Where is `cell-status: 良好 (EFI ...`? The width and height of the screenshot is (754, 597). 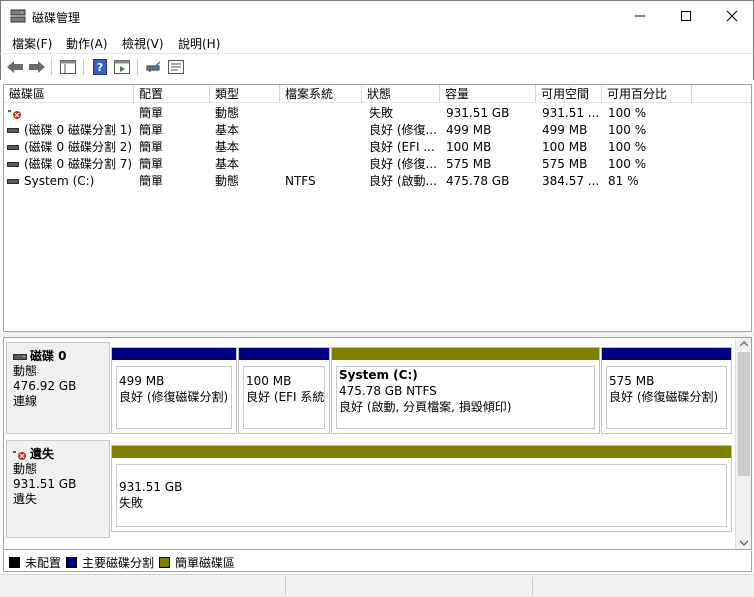 cell-status: 良好 (EFI ... is located at coordinates (402, 147).